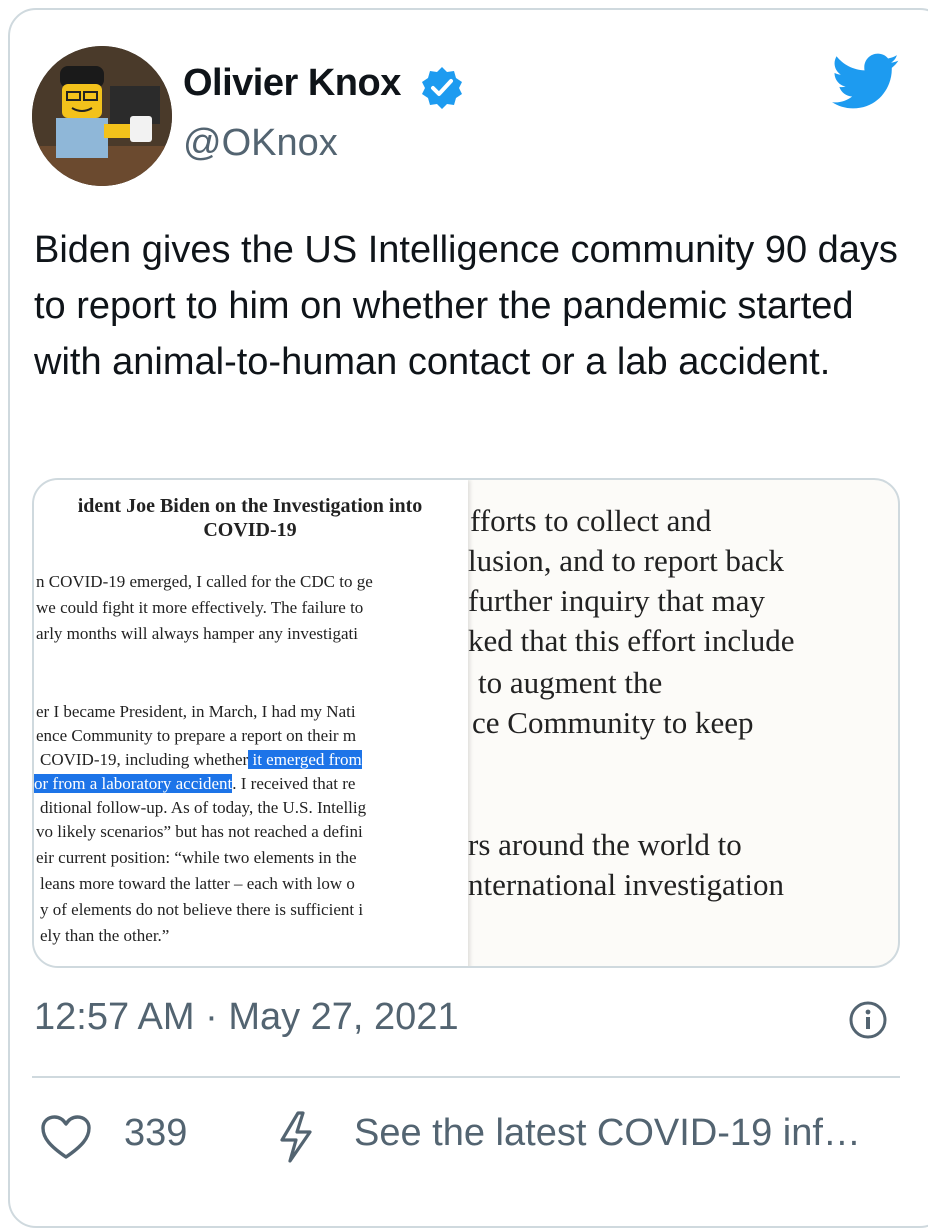 The height and width of the screenshot is (1228, 928). What do you see at coordinates (466, 1077) in the screenshot?
I see `divider` at bounding box center [466, 1077].